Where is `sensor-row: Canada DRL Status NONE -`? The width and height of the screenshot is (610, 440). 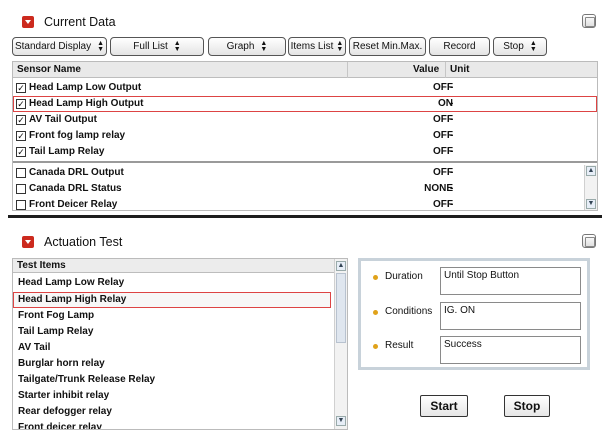
sensor-row: Canada DRL Status NONE - is located at coordinates (305, 189).